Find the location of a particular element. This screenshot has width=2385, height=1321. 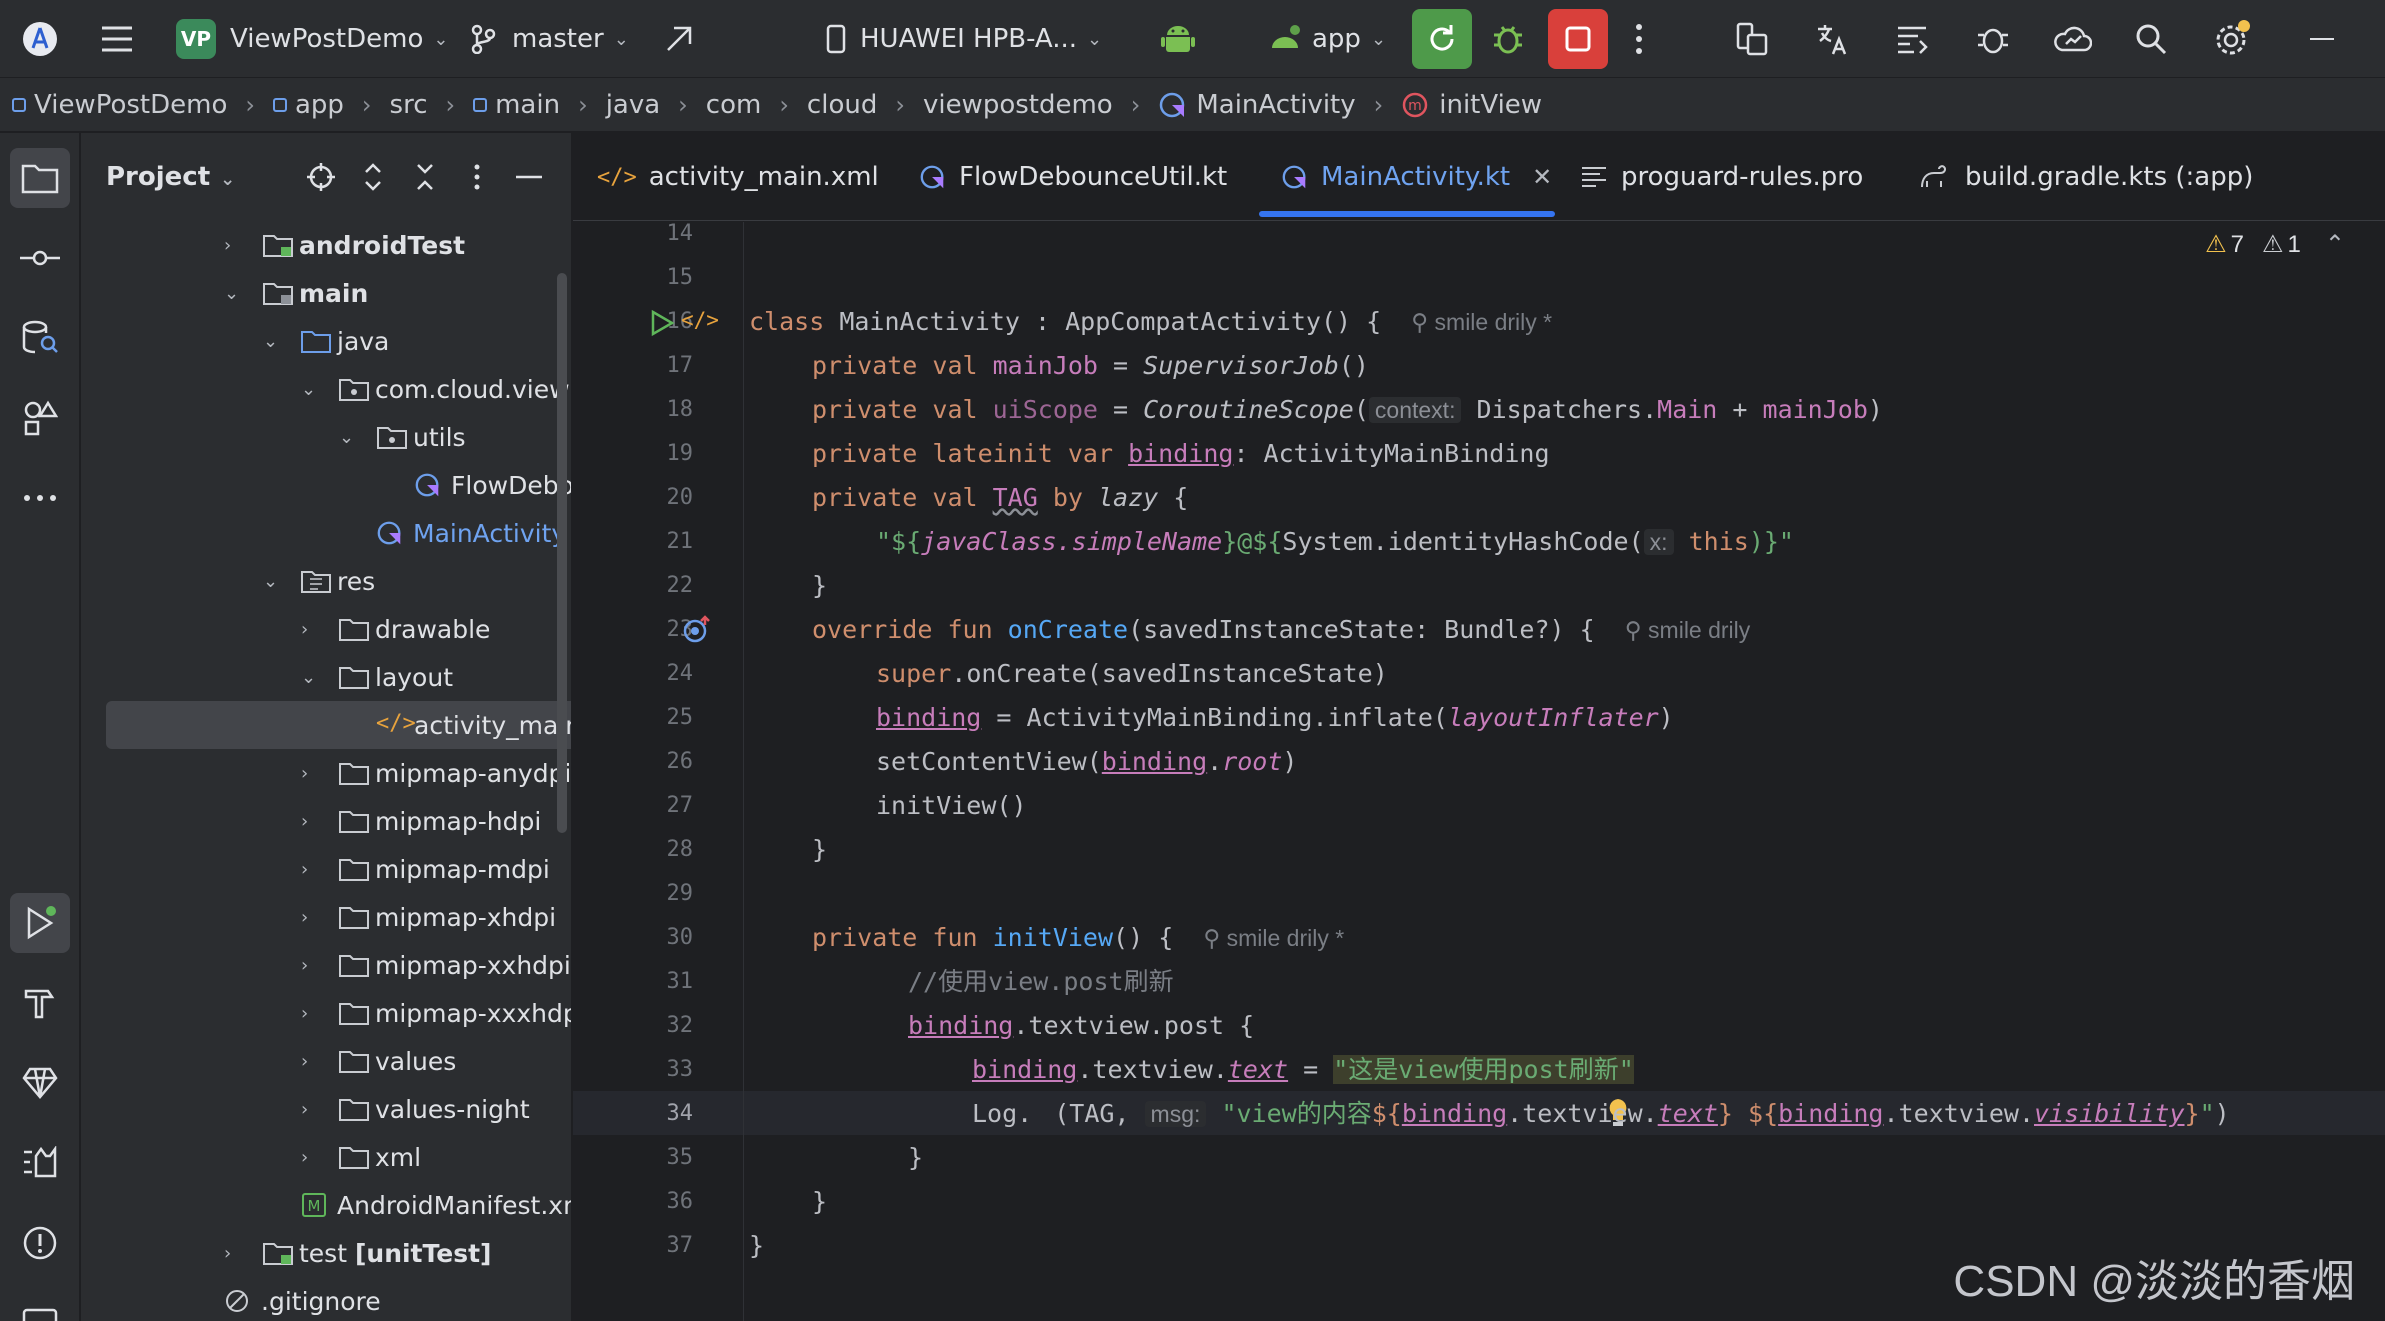

logcat-tool-button is located at coordinates (40, 1163).